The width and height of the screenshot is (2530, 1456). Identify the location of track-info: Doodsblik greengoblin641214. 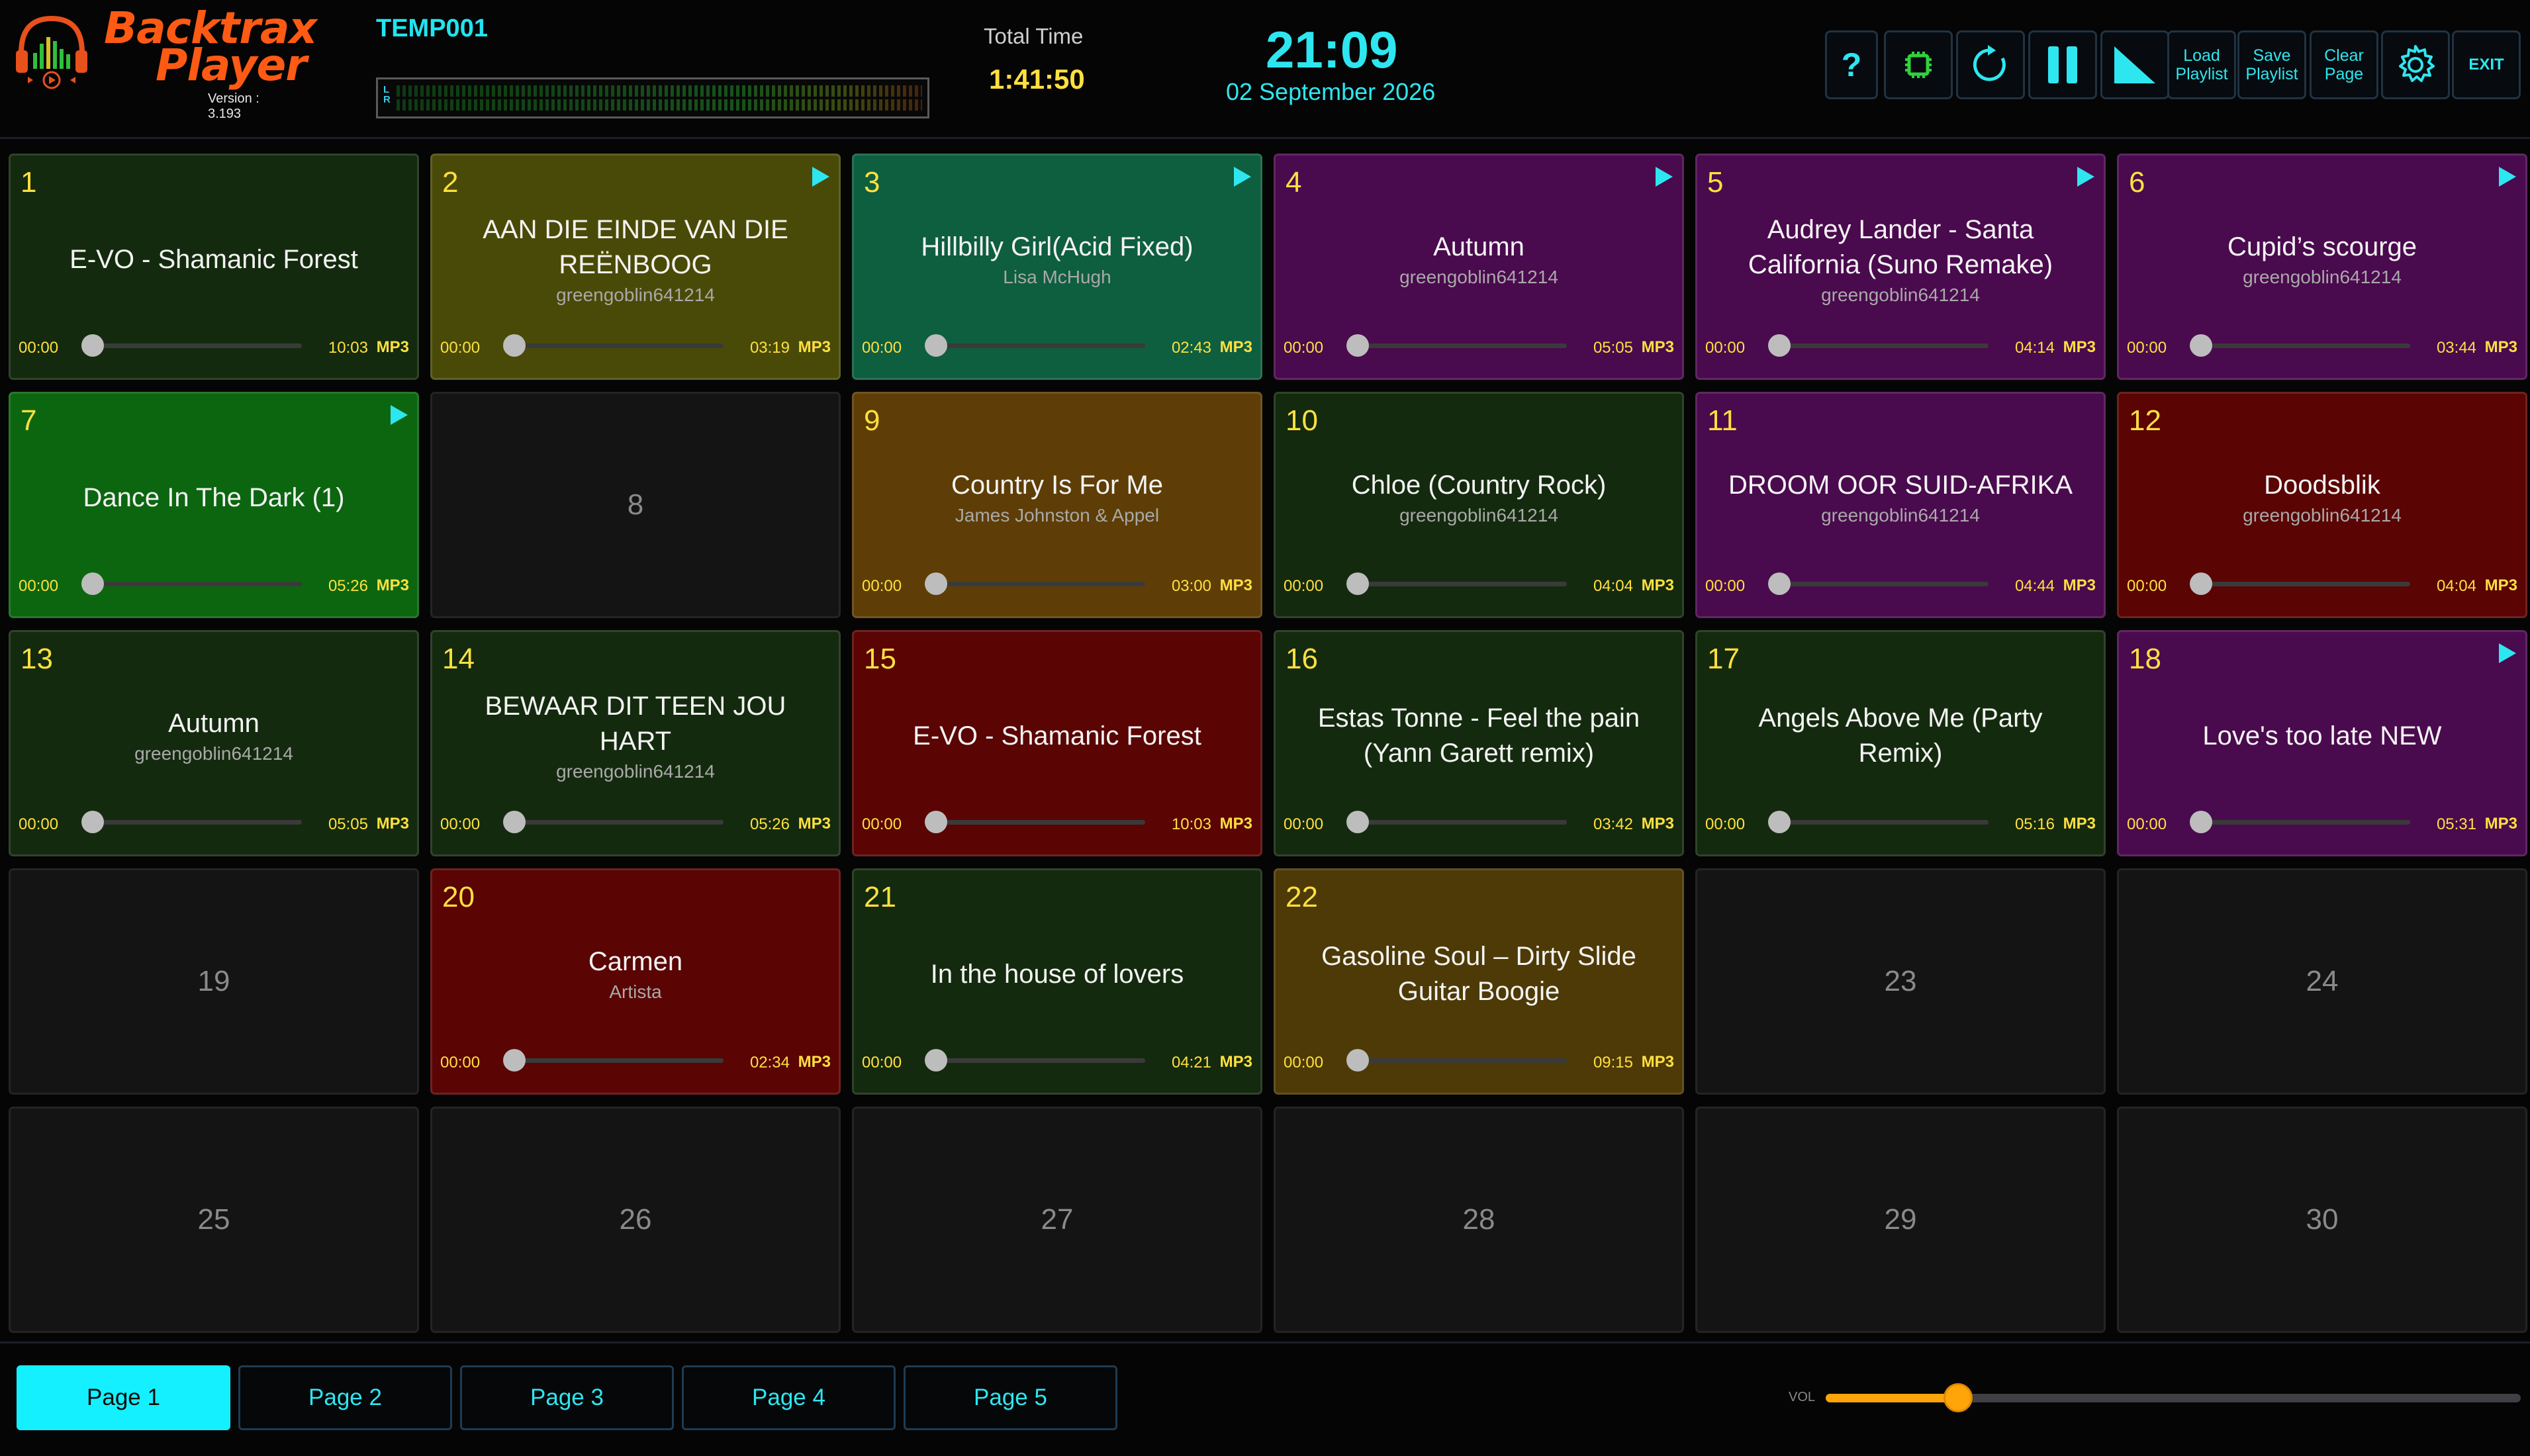
(2322, 498).